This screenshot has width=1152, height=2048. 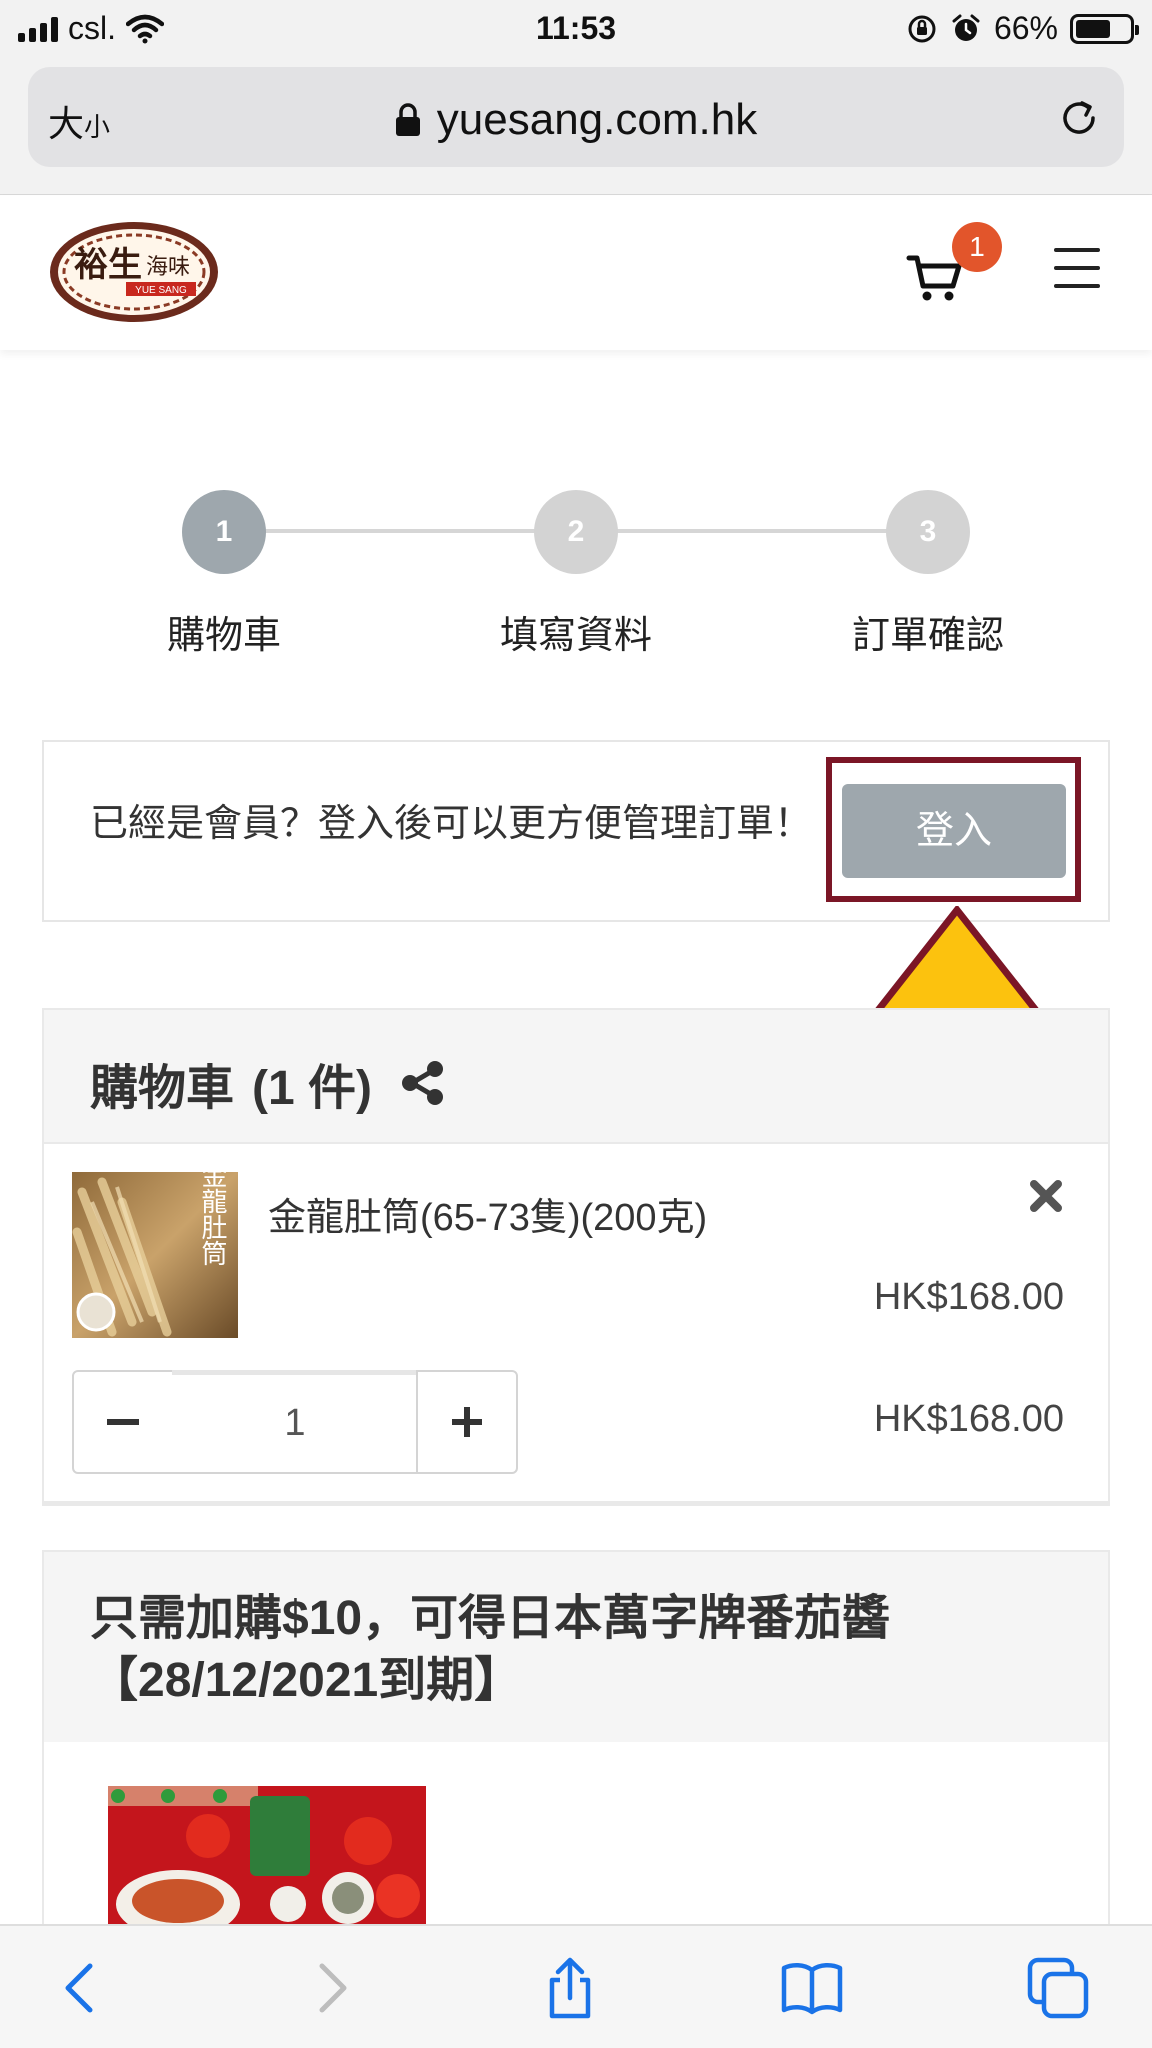 I want to click on share-sheet-icon, so click(x=570, y=1988).